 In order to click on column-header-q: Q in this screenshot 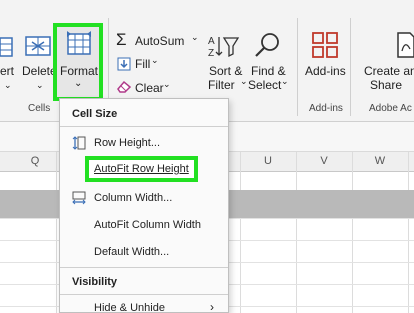, I will do `click(35, 161)`.